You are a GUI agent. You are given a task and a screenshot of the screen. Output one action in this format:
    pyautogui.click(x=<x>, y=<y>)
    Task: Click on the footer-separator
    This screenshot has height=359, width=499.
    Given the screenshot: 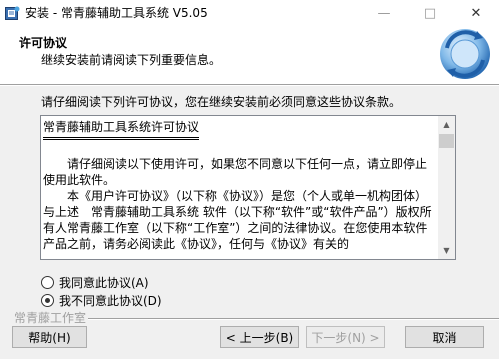 What is the action you would take?
    pyautogui.click(x=293, y=319)
    